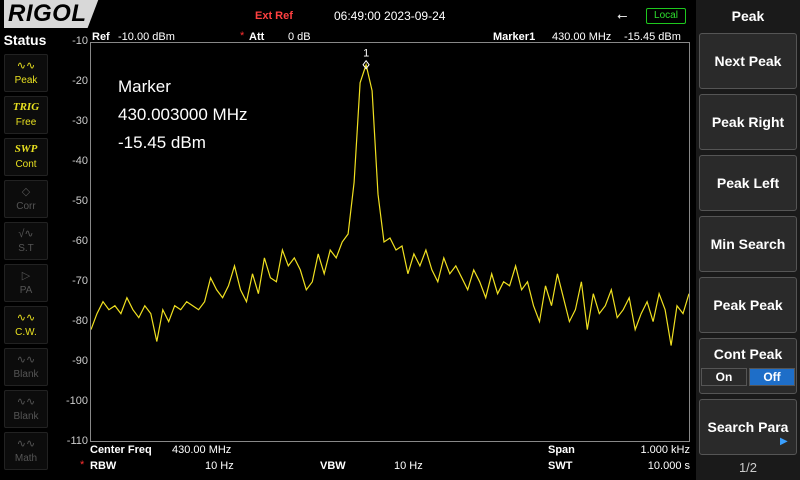  Describe the element at coordinates (561, 450) in the screenshot. I see `span-label: Span` at that location.